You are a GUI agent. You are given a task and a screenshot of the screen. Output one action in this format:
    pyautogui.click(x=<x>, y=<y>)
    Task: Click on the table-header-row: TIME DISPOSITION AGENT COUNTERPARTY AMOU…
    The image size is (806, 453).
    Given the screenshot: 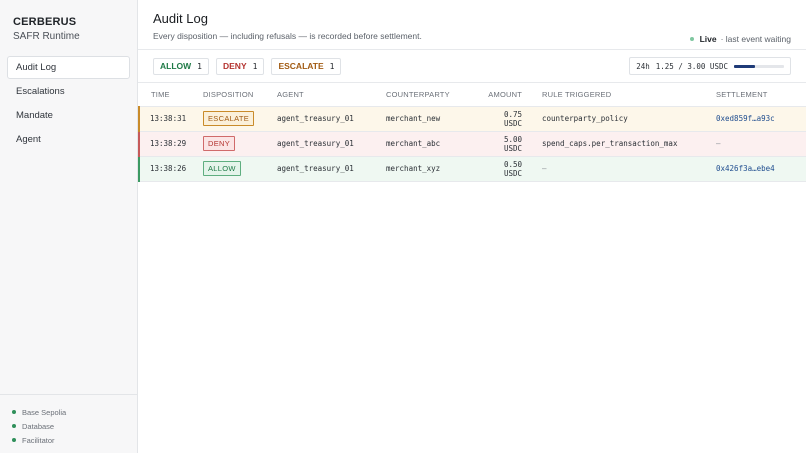 What is the action you would take?
    pyautogui.click(x=472, y=95)
    